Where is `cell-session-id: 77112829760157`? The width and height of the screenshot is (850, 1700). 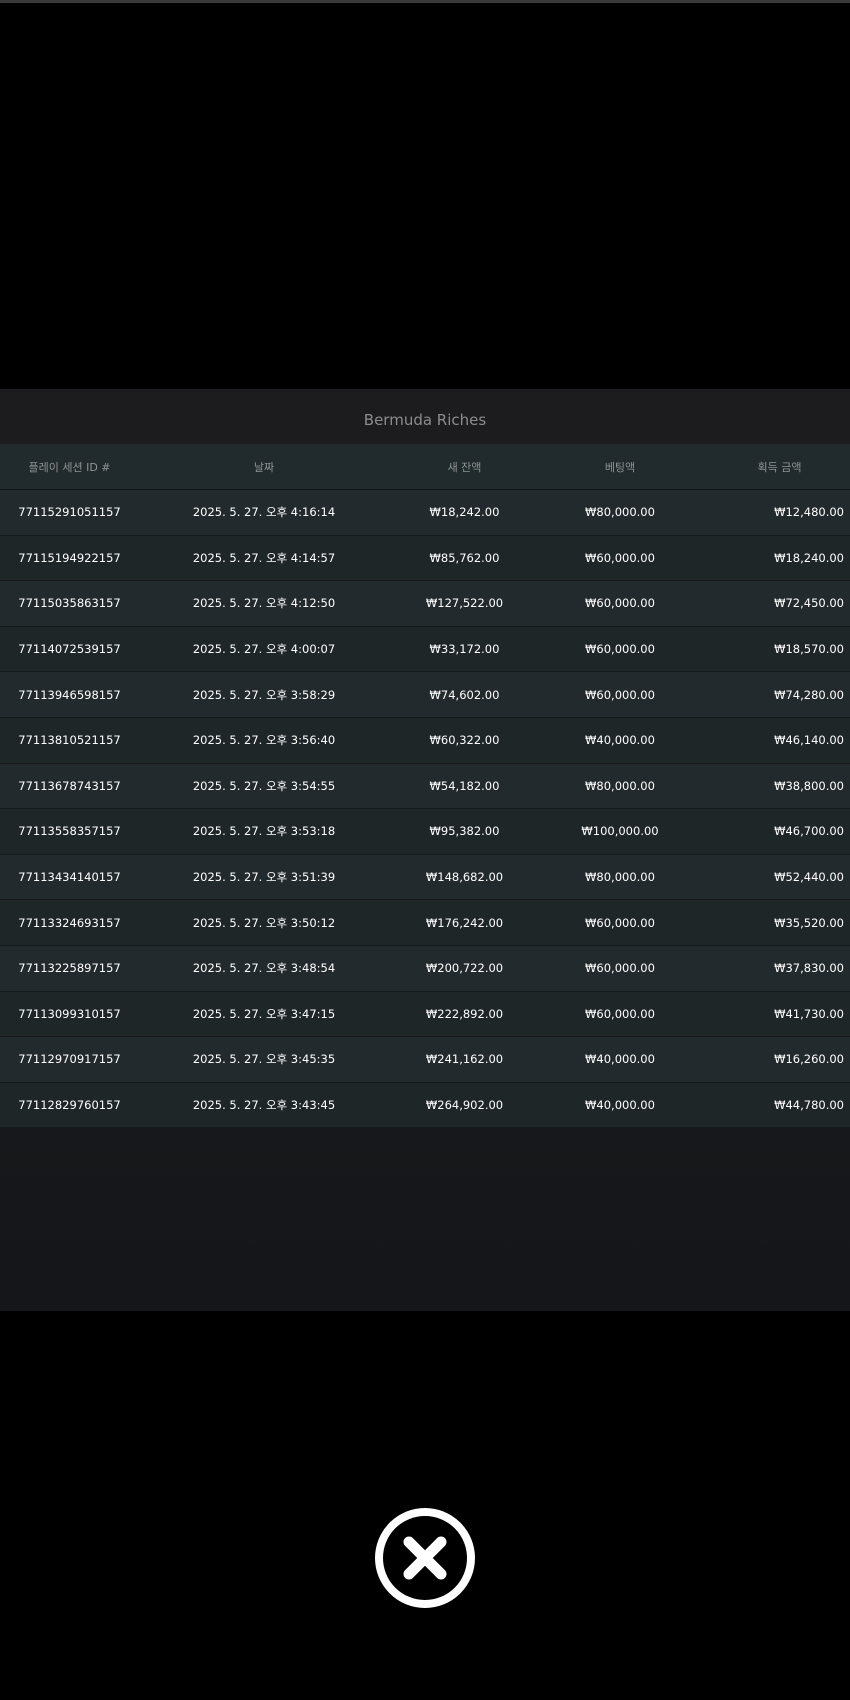
cell-session-id: 77112829760157 is located at coordinates (69, 1105).